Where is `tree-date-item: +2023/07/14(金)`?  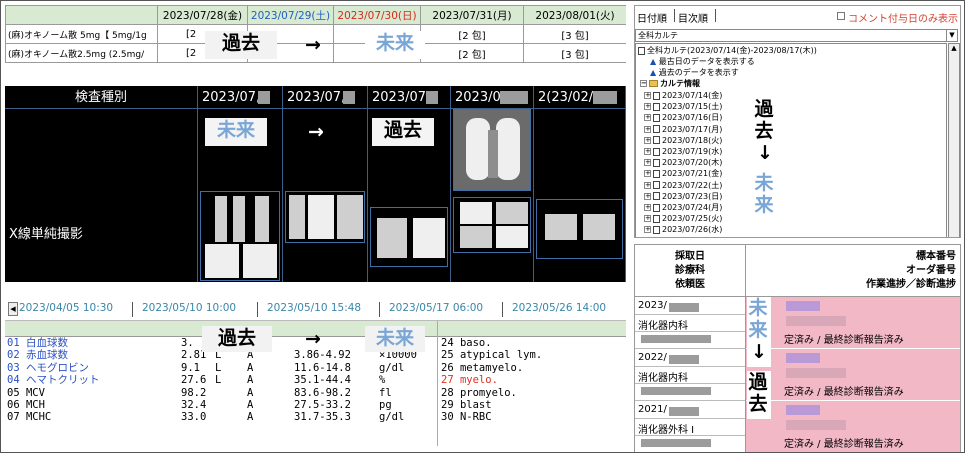 tree-date-item: +2023/07/14(金) is located at coordinates (683, 96).